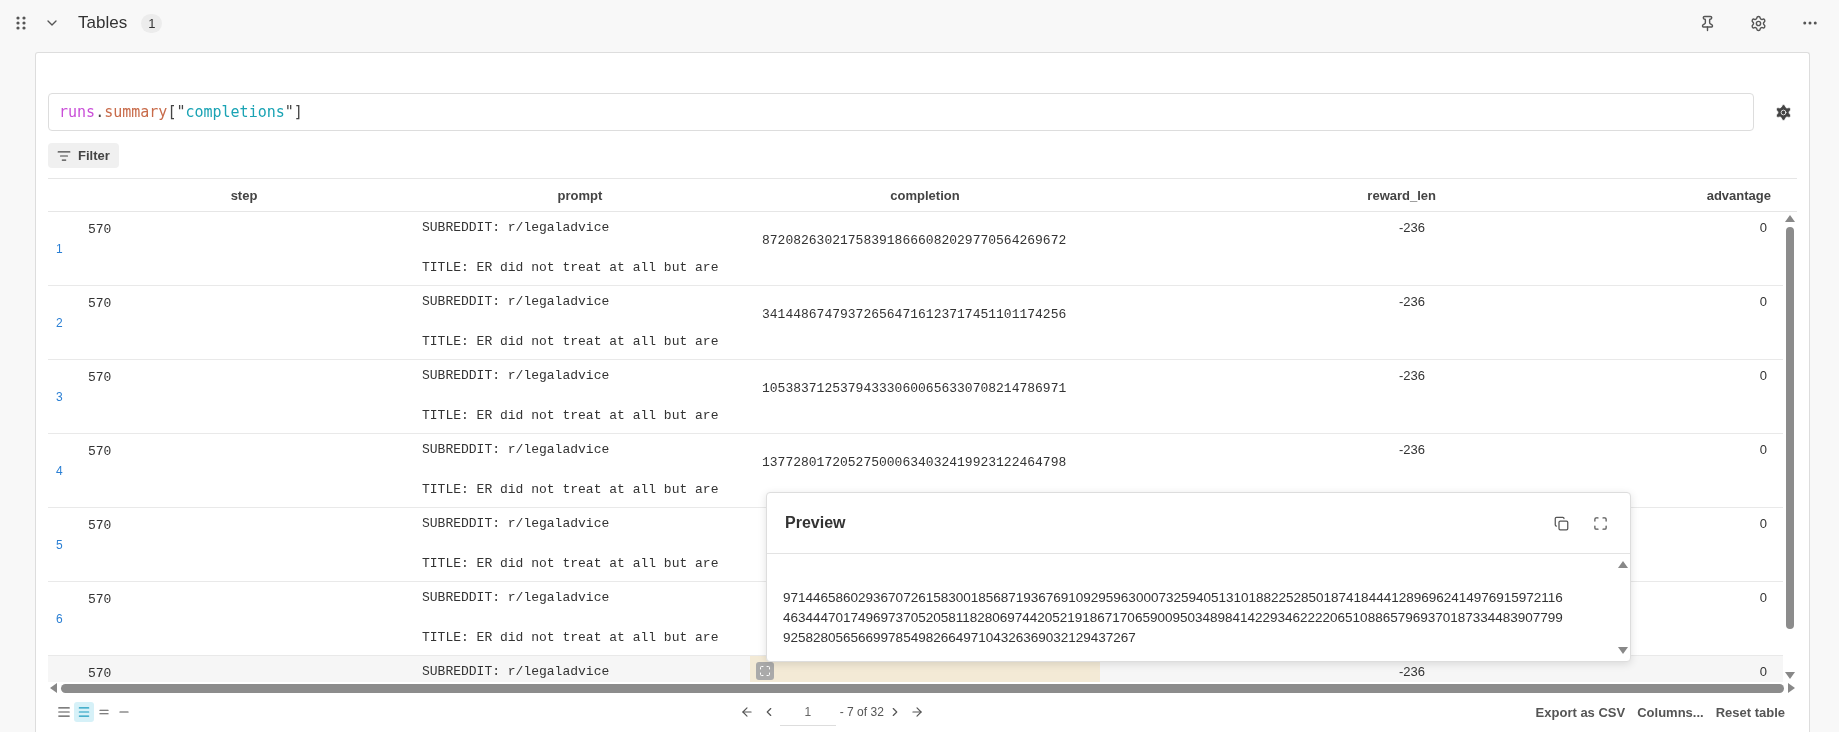  I want to click on table-cell-text: 105383712537943330600656330708214786971, so click(914, 388).